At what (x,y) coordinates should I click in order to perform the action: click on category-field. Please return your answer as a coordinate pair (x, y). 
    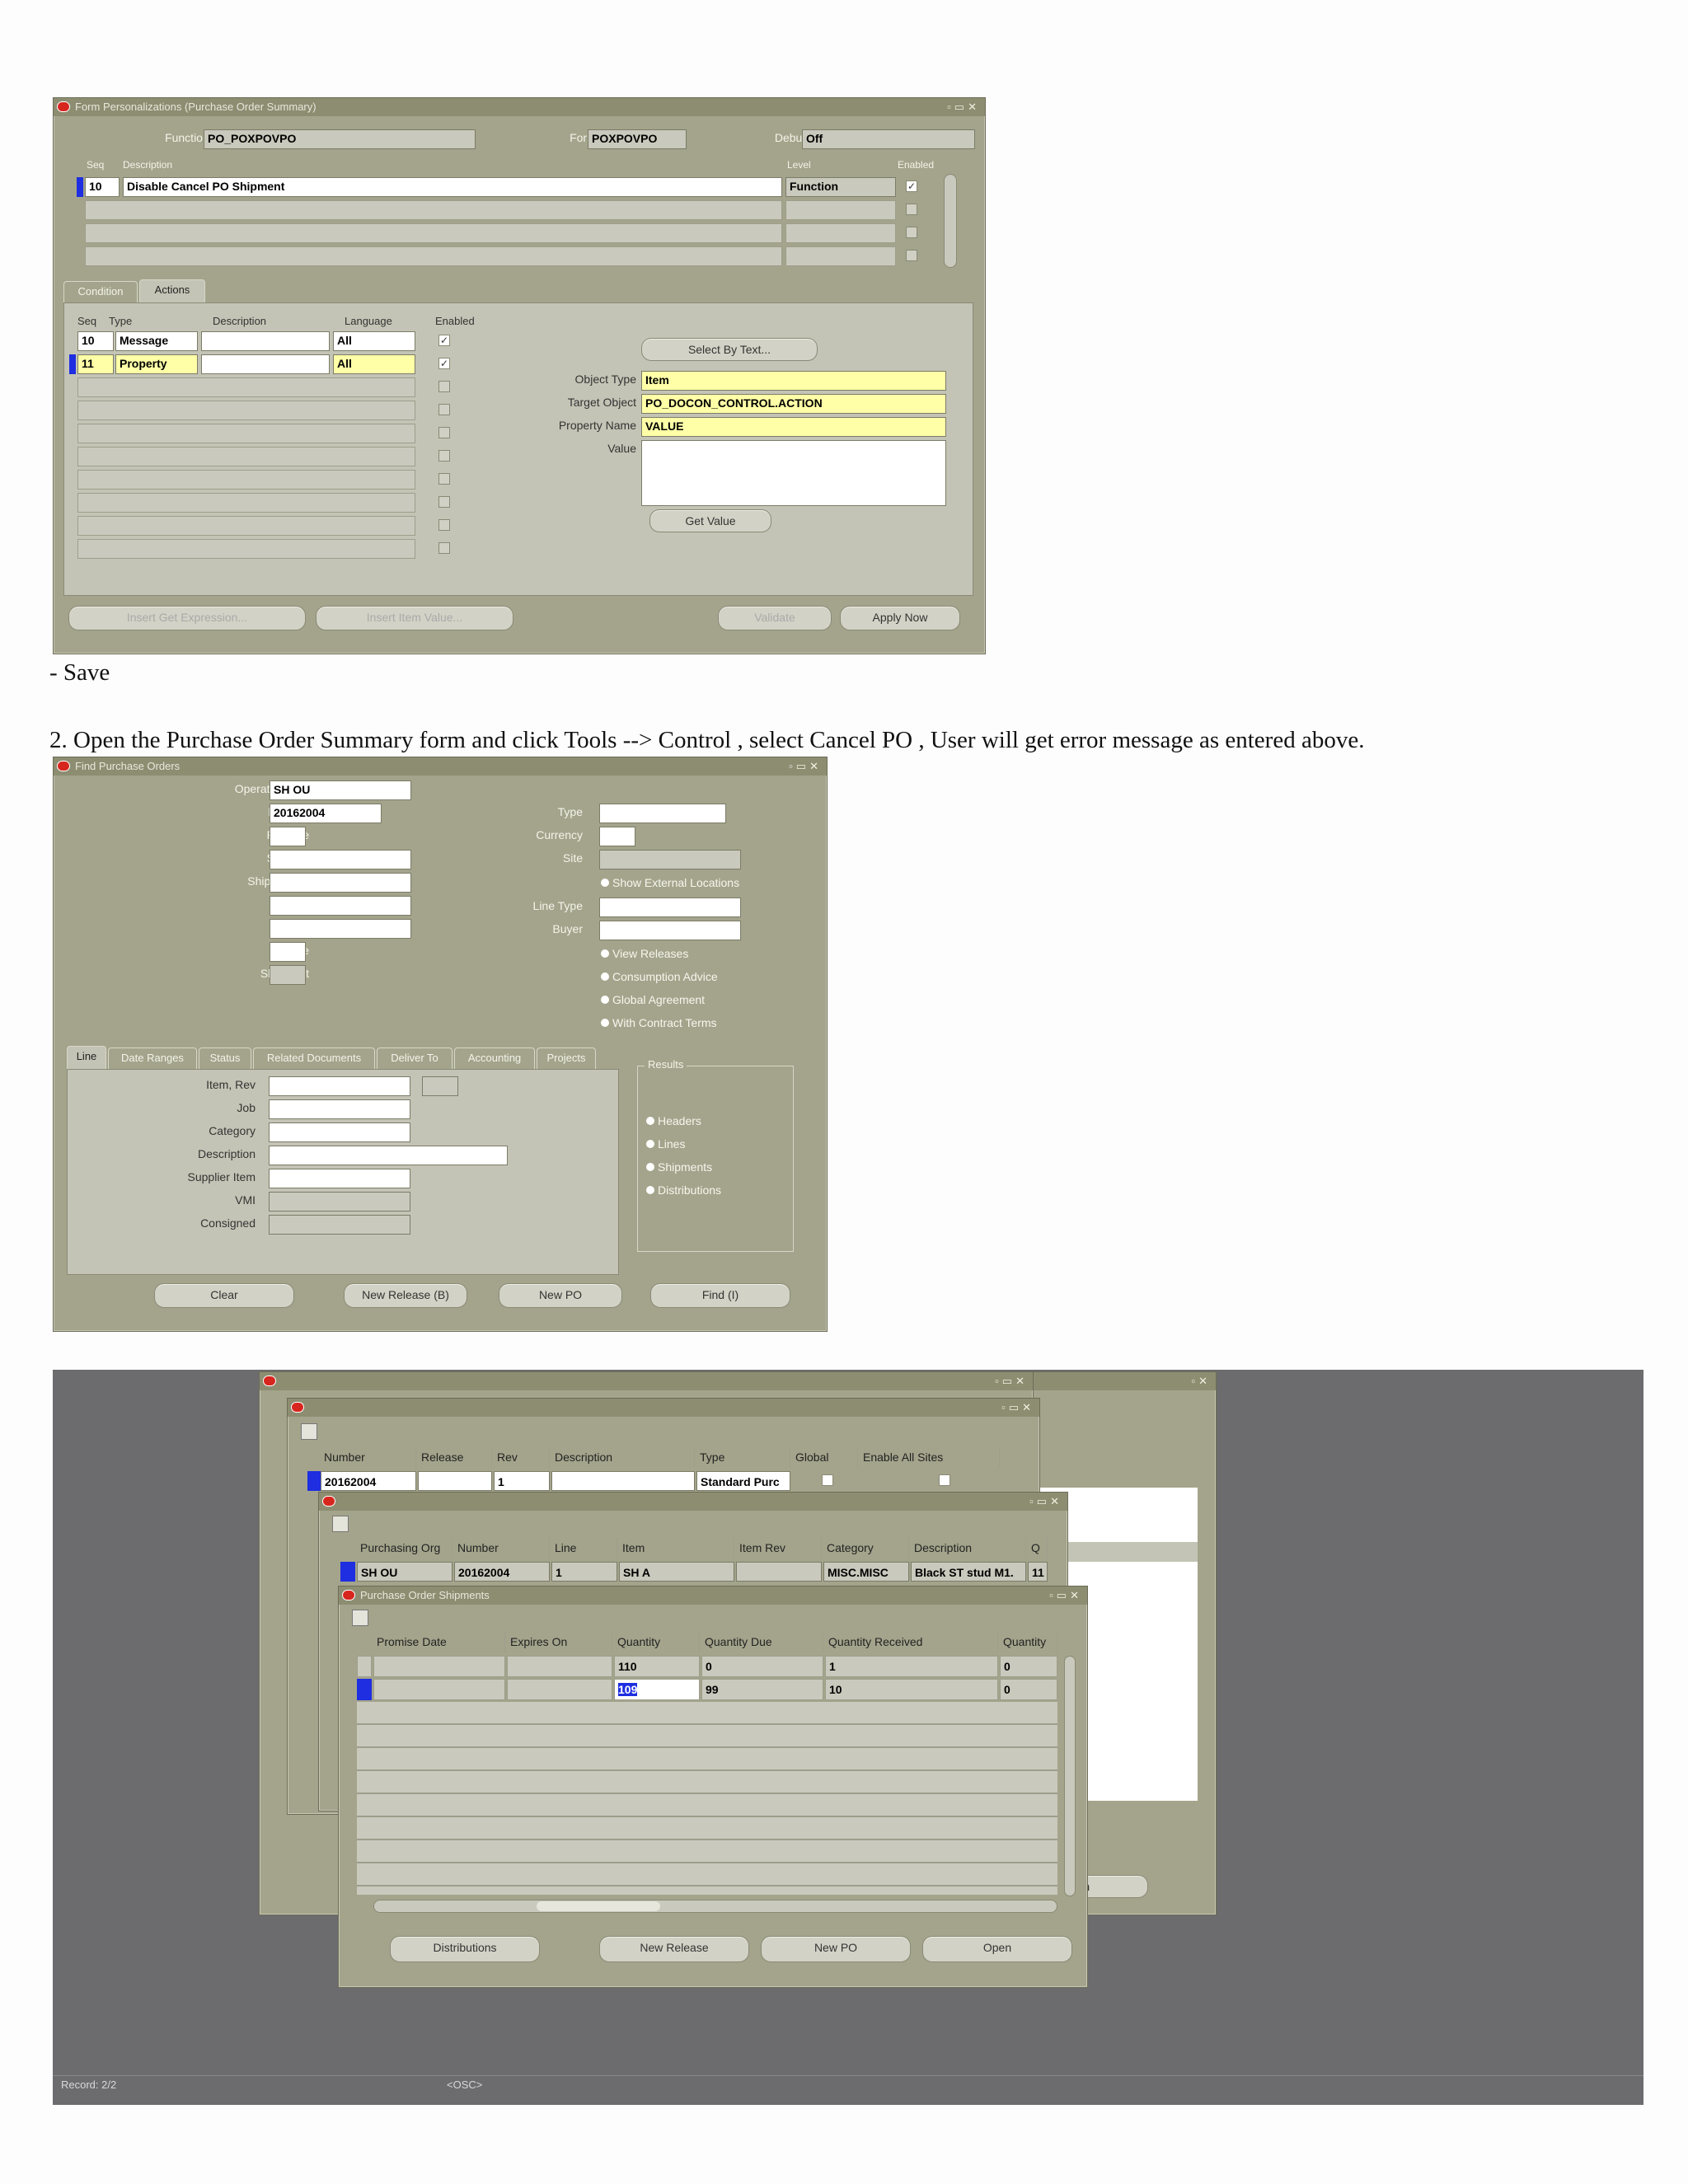
    Looking at the image, I should click on (339, 1132).